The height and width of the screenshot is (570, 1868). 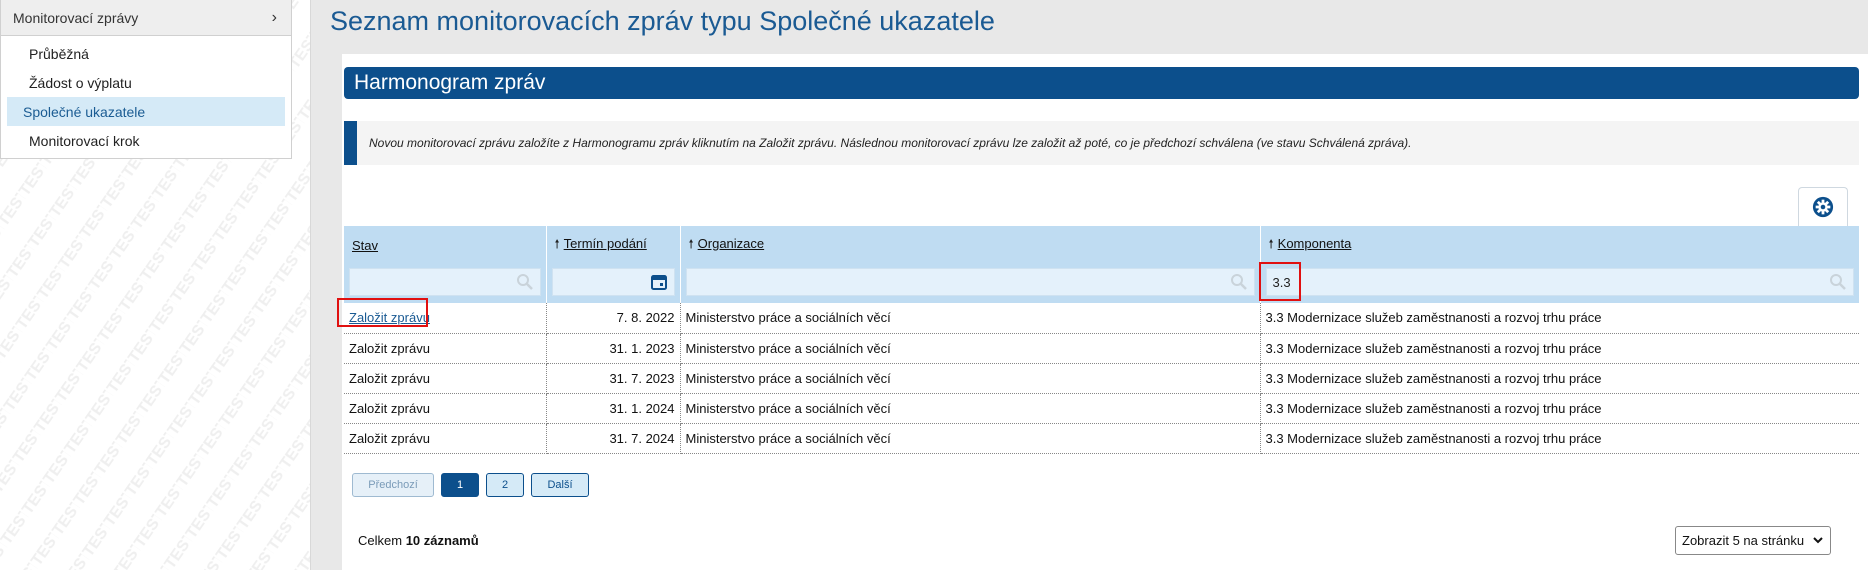 What do you see at coordinates (380, 540) in the screenshot?
I see `total-prefix: Celkem` at bounding box center [380, 540].